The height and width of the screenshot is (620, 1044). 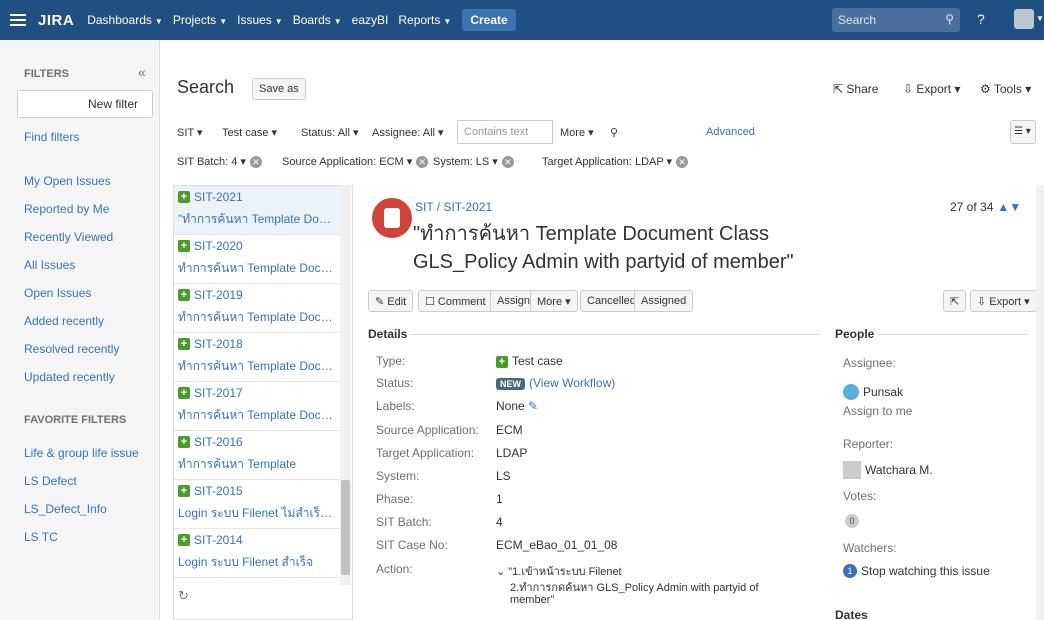 What do you see at coordinates (260, 20) in the screenshot?
I see `nav-issues: Issues ▼` at bounding box center [260, 20].